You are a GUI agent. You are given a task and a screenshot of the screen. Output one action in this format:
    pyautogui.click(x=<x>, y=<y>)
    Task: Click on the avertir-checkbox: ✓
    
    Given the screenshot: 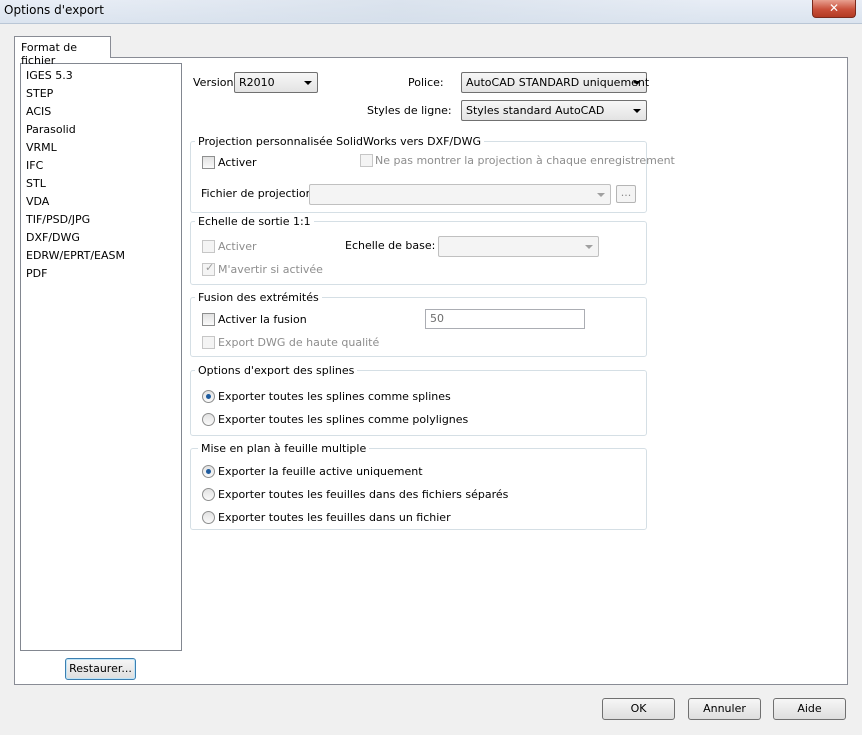 What is the action you would take?
    pyautogui.click(x=208, y=268)
    